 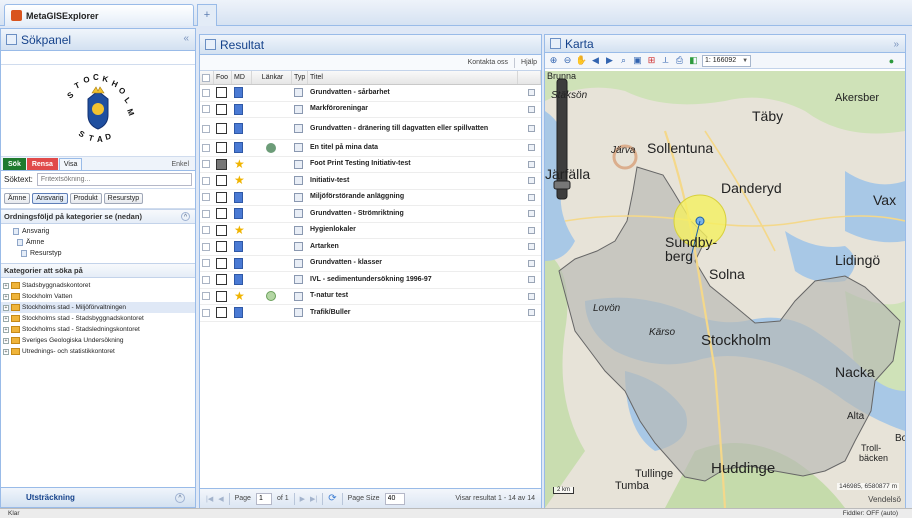 I want to click on result-row: ★ T-natur test, so click(x=370, y=297).